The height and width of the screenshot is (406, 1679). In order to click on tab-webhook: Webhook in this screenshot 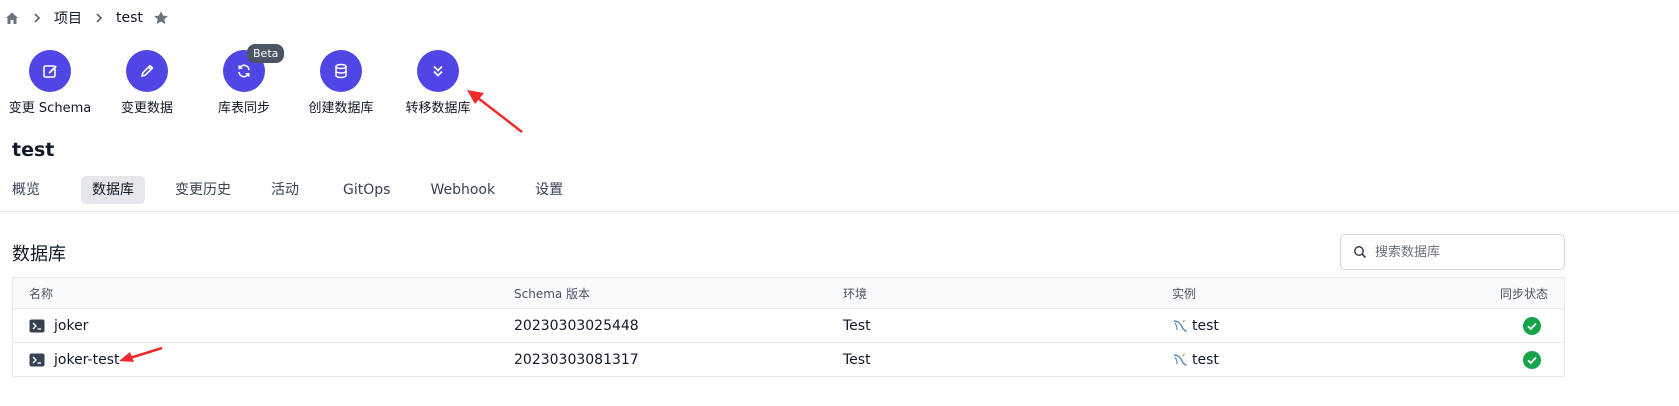, I will do `click(462, 190)`.